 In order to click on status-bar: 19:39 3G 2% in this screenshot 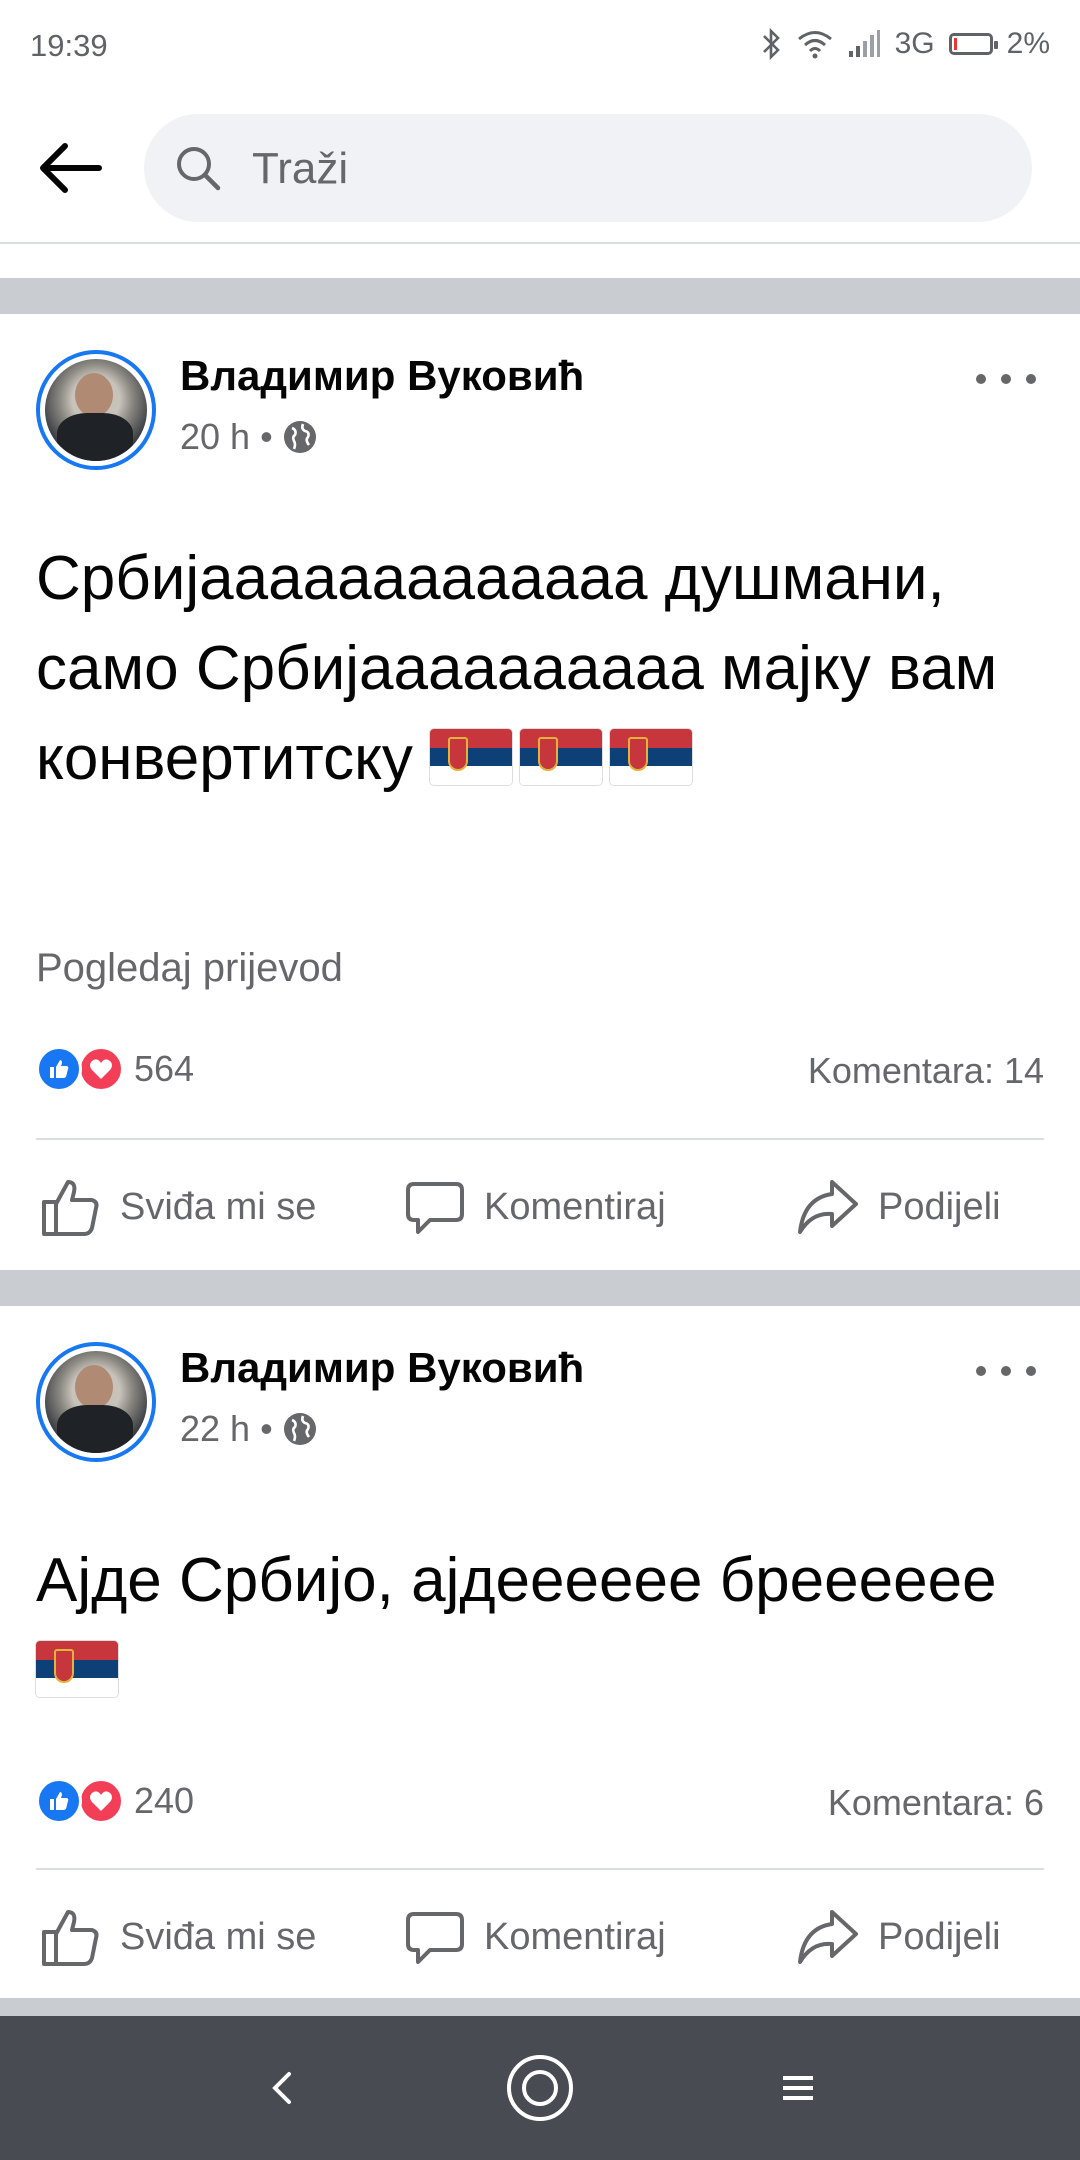, I will do `click(540, 46)`.